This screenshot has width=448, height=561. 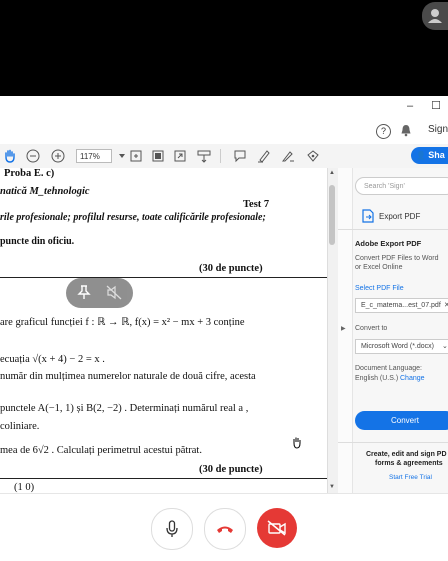 What do you see at coordinates (438, 129) in the screenshot?
I see `sign-in-link: Sign` at bounding box center [438, 129].